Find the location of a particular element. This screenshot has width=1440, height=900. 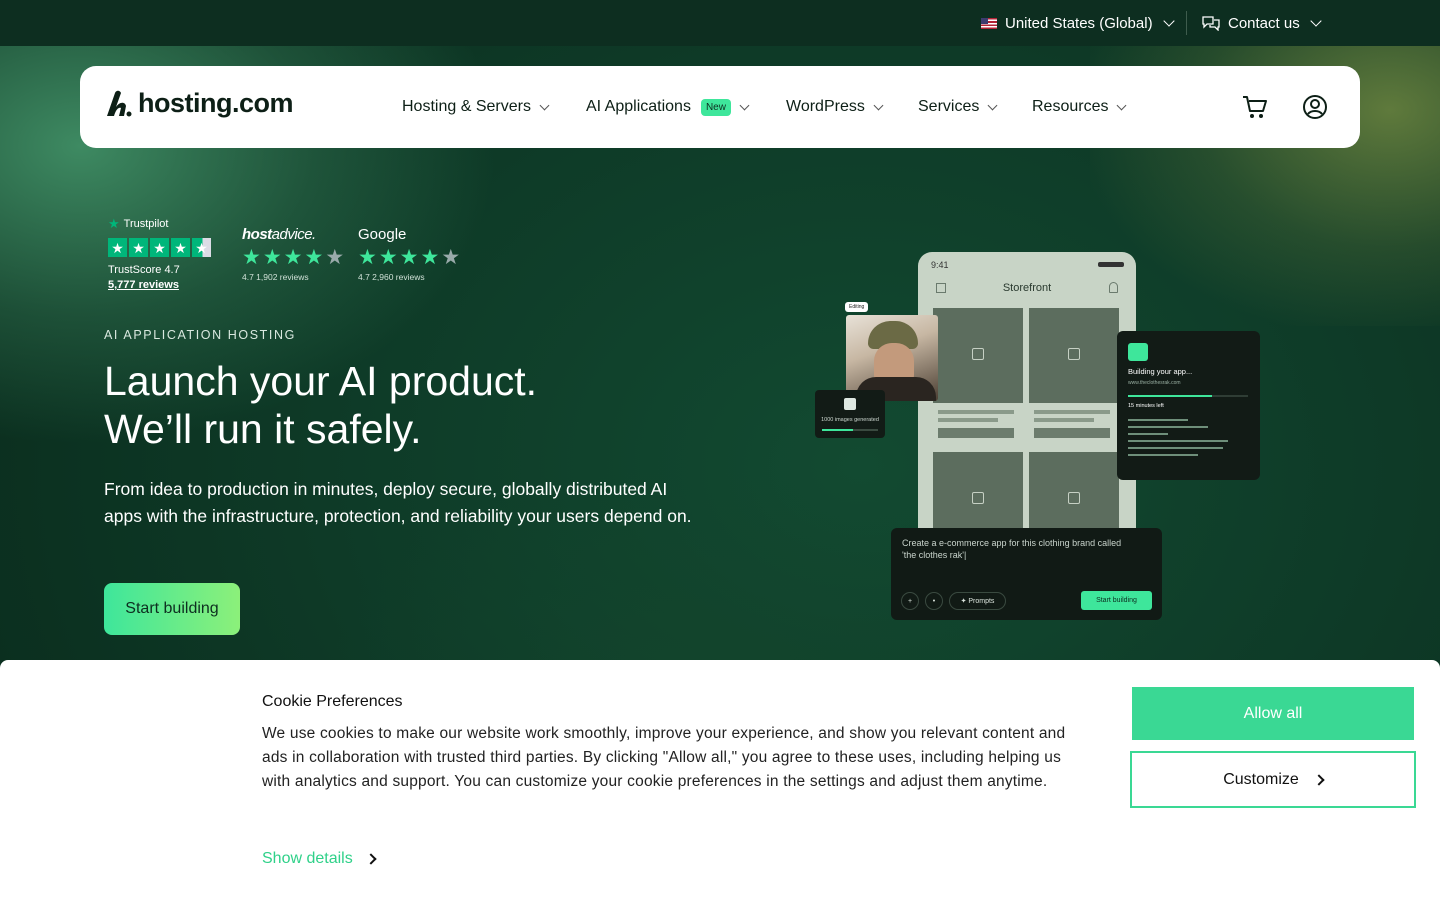

hostadvice-rating: hostadvice. ★ ★ ★ ★ ★ 4.7 1,902 reviews is located at coordinates (293, 254).